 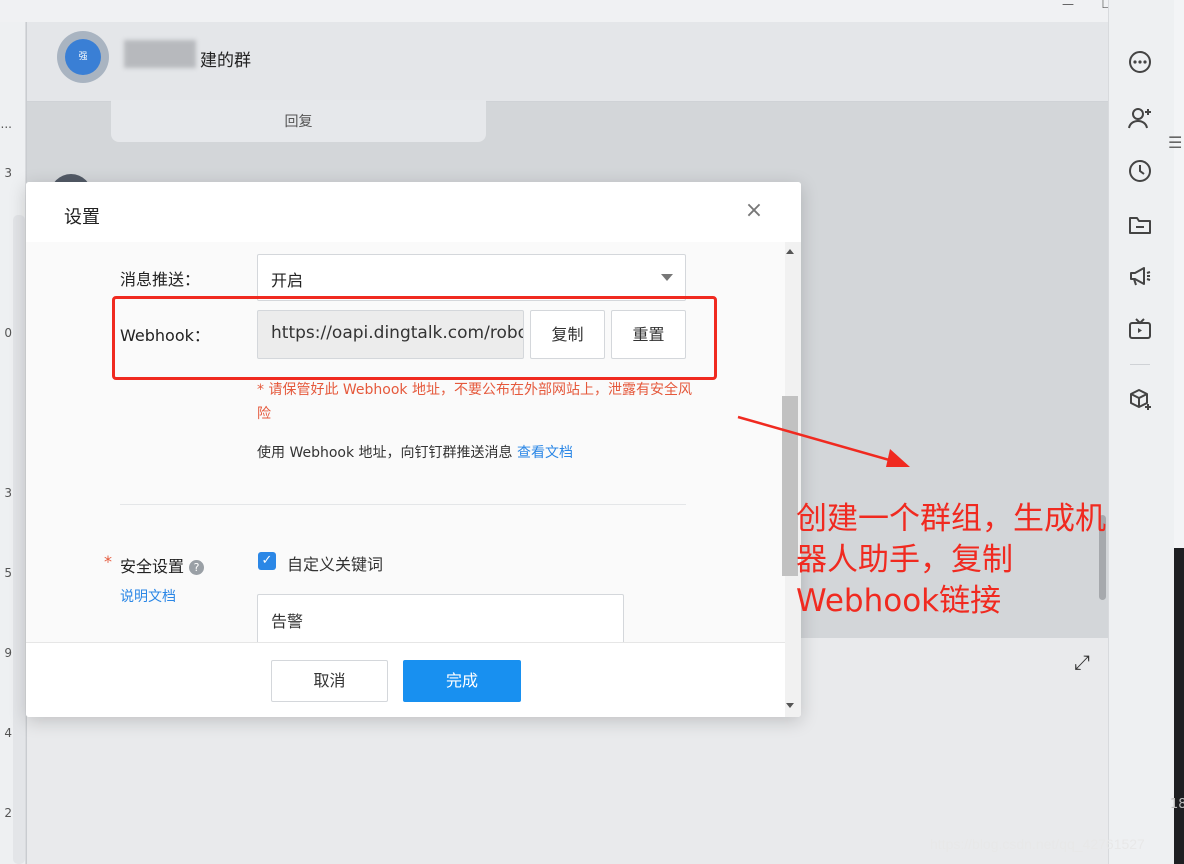 I want to click on keyword-checkbox: ✓, so click(x=267, y=561).